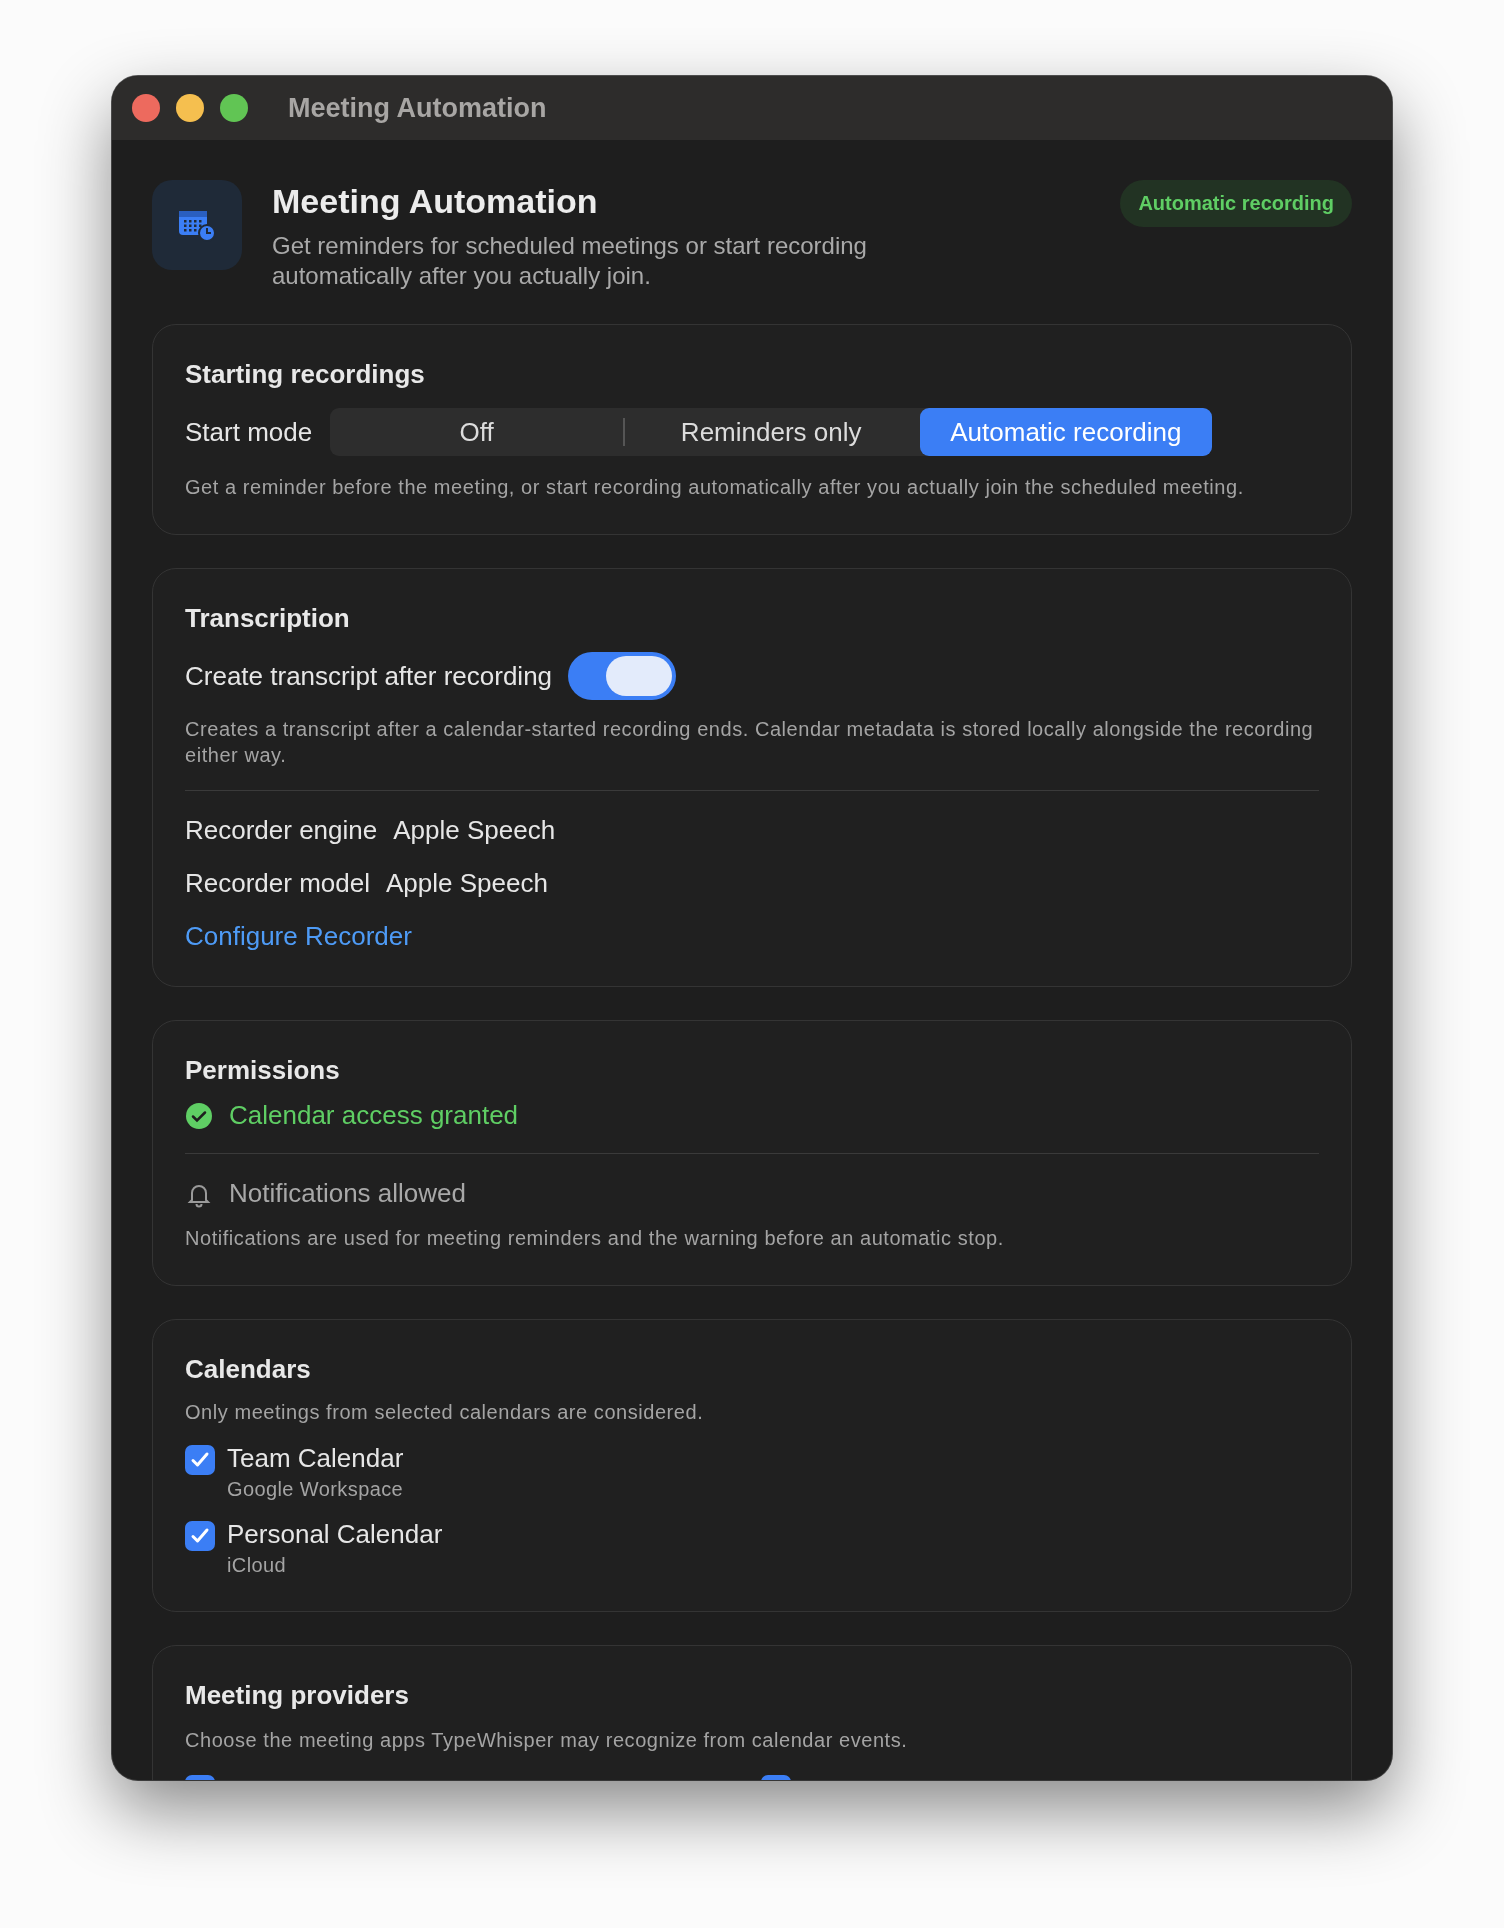 The image size is (1504, 1928). Describe the element at coordinates (197, 225) in the screenshot. I see `app-icon` at that location.